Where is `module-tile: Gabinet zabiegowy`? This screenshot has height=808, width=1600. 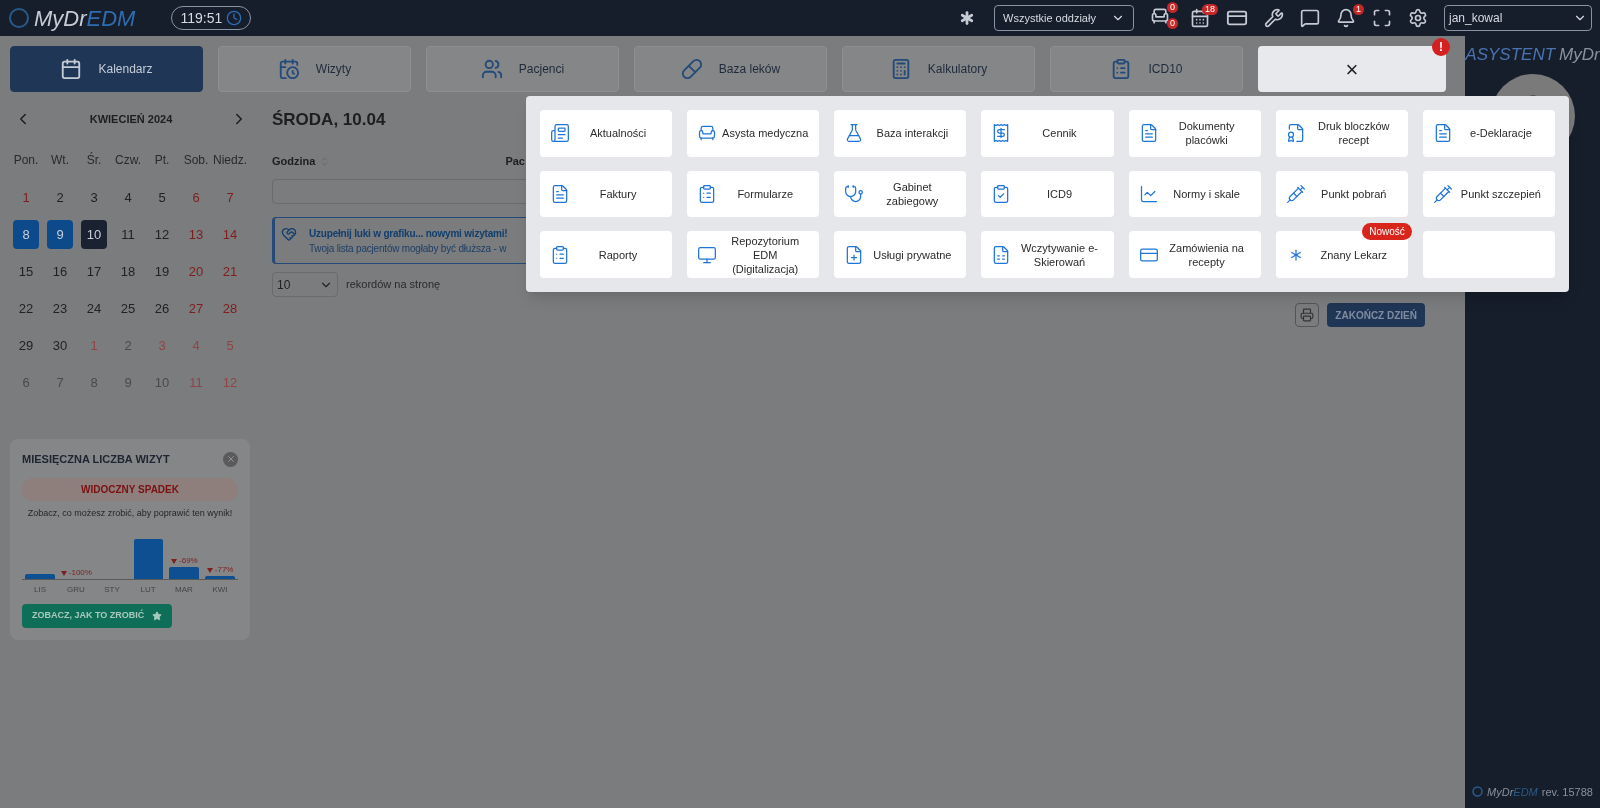
module-tile: Gabinet zabiegowy is located at coordinates (900, 194).